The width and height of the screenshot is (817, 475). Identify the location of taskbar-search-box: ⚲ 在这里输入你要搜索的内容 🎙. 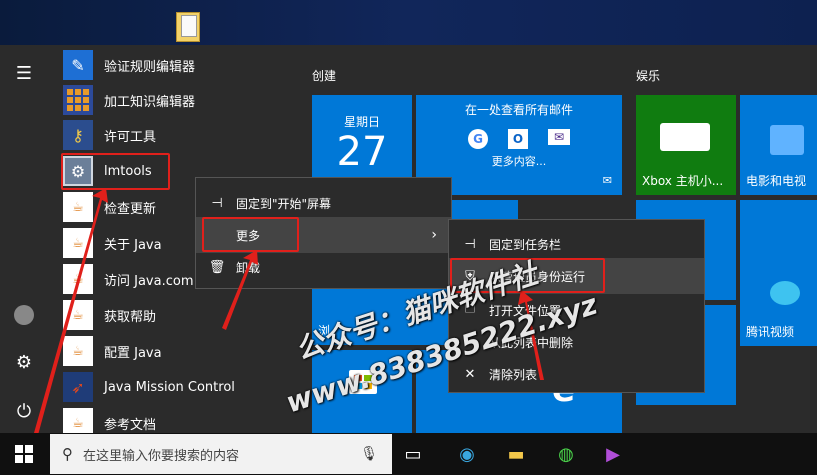
(221, 454).